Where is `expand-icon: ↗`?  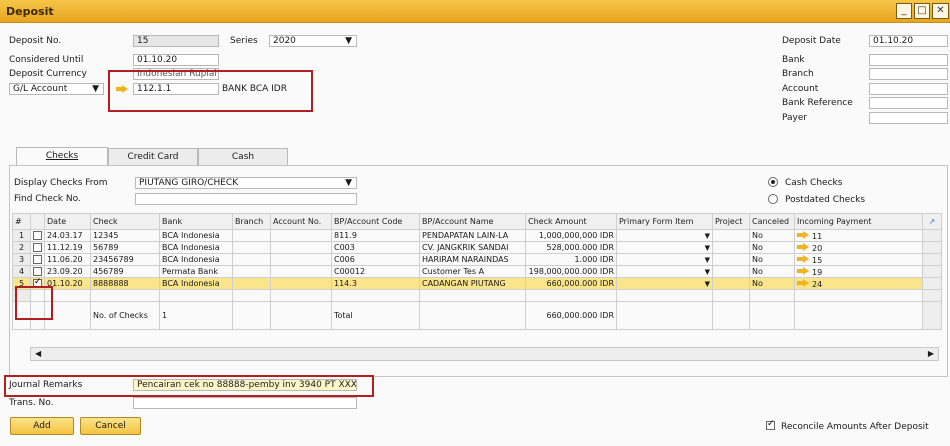
expand-icon: ↗ is located at coordinates (932, 221).